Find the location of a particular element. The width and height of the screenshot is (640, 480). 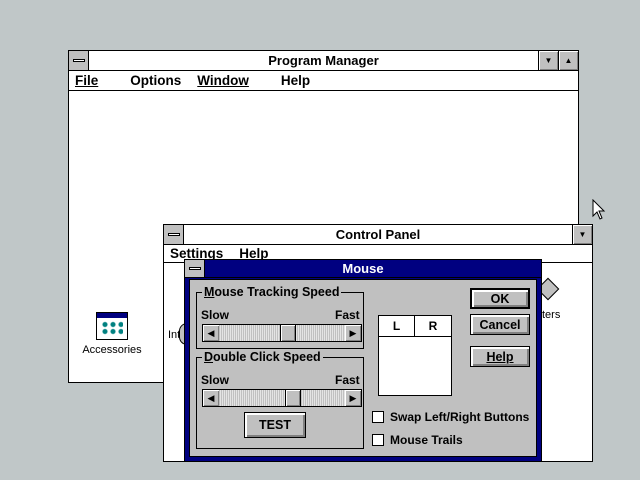

double-click-scrollbar: ◀ ▶ is located at coordinates (282, 398).